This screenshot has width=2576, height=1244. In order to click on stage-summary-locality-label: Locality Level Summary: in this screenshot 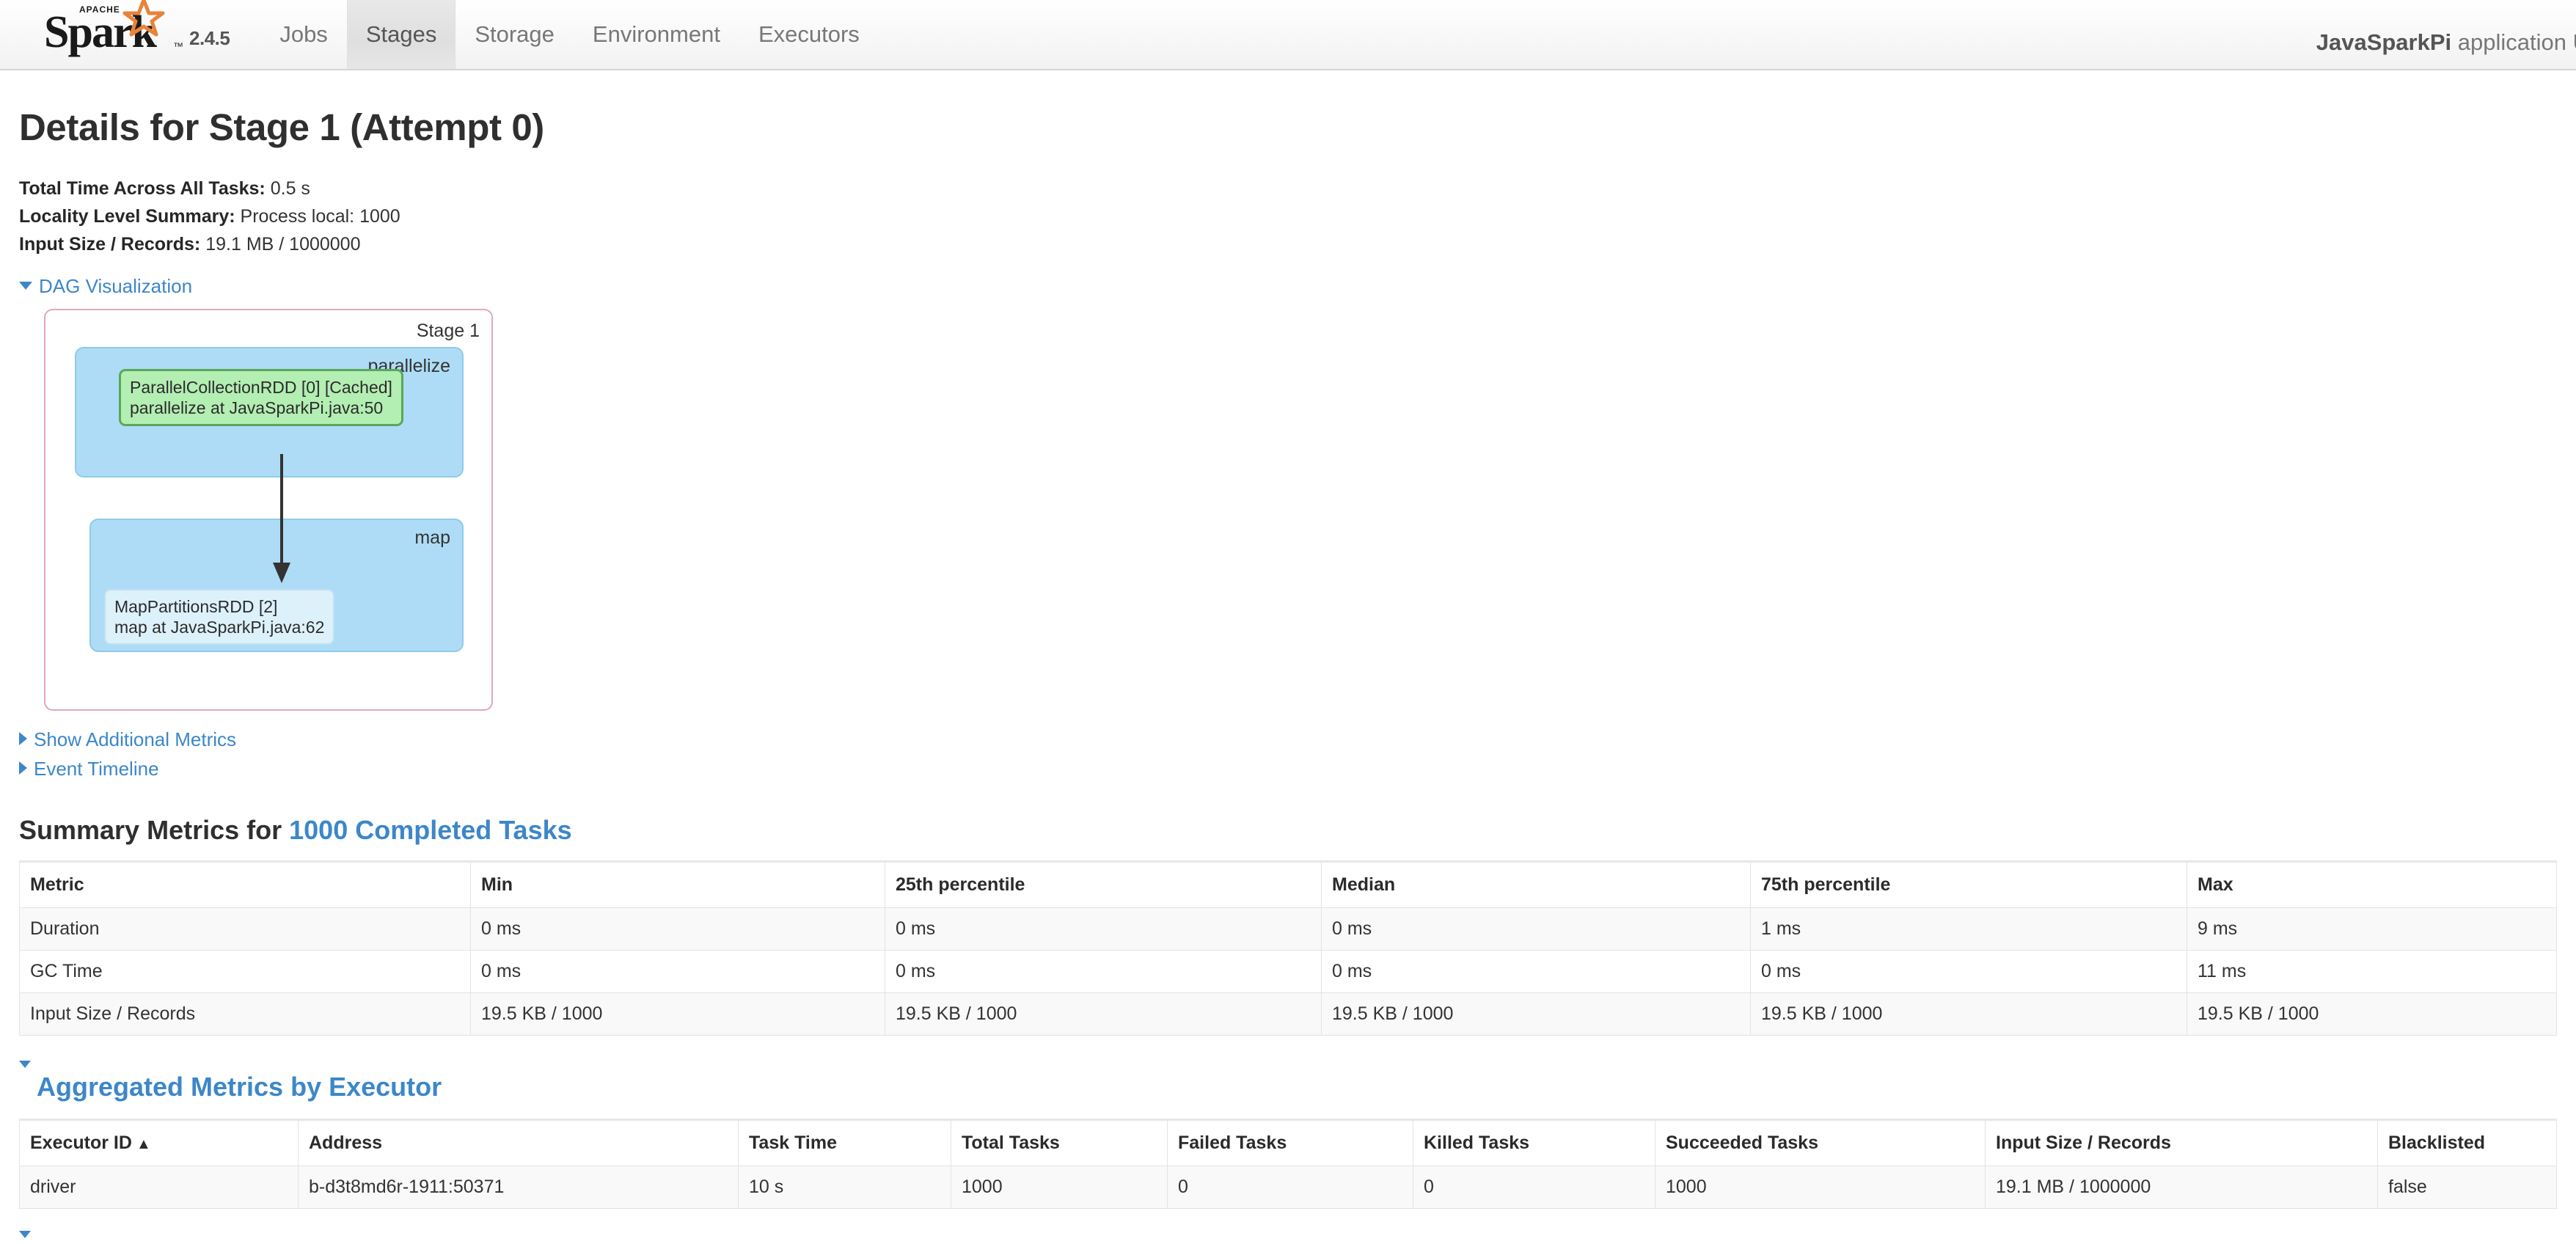, I will do `click(127, 216)`.